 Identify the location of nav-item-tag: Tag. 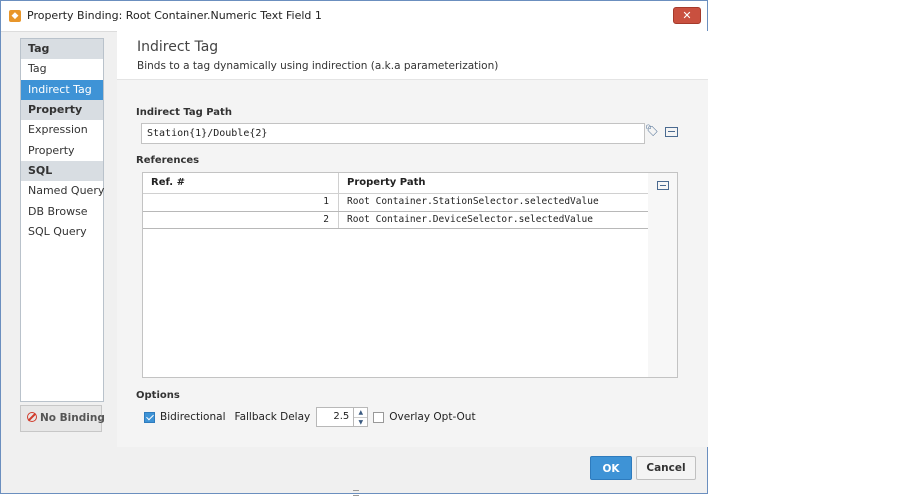
(62, 69).